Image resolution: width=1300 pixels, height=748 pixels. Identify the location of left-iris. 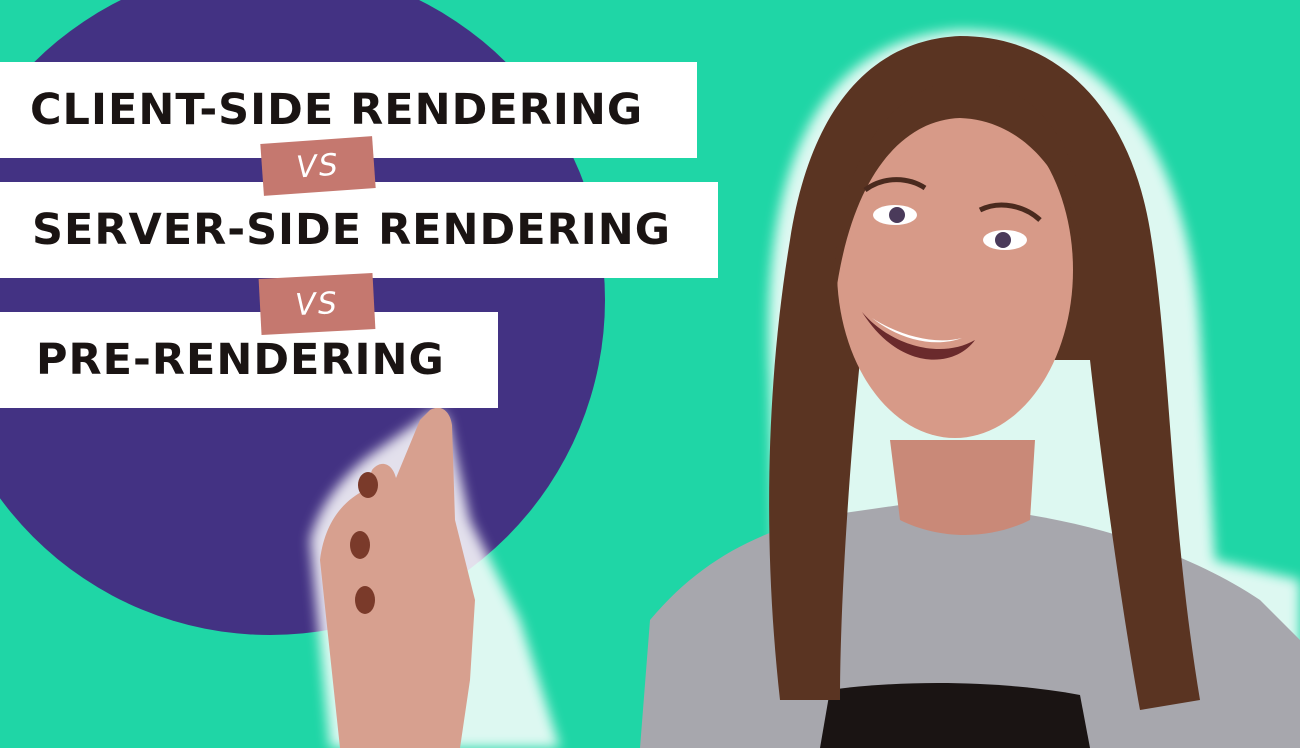
(897, 215).